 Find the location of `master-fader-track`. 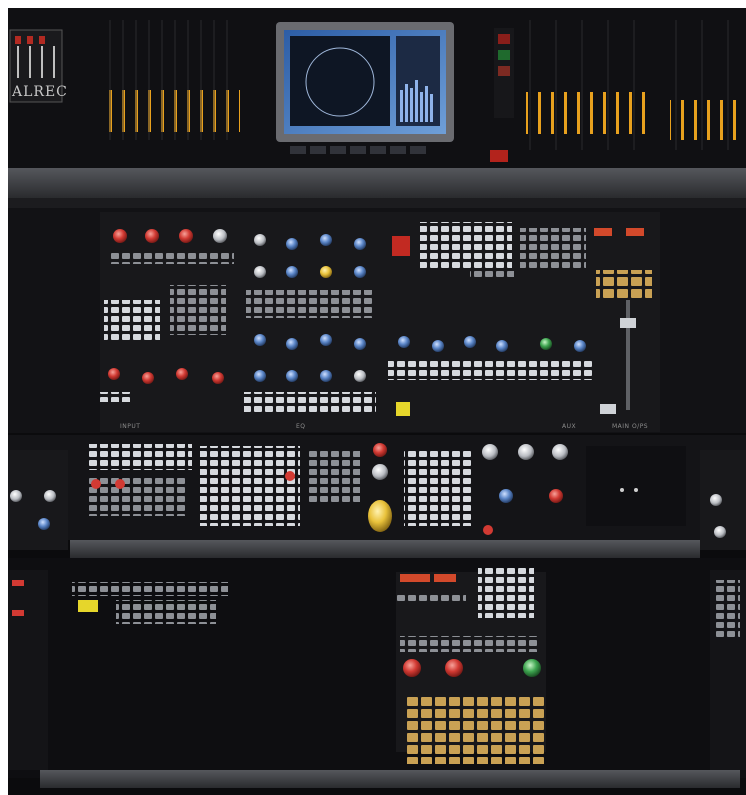

master-fader-track is located at coordinates (628, 355).